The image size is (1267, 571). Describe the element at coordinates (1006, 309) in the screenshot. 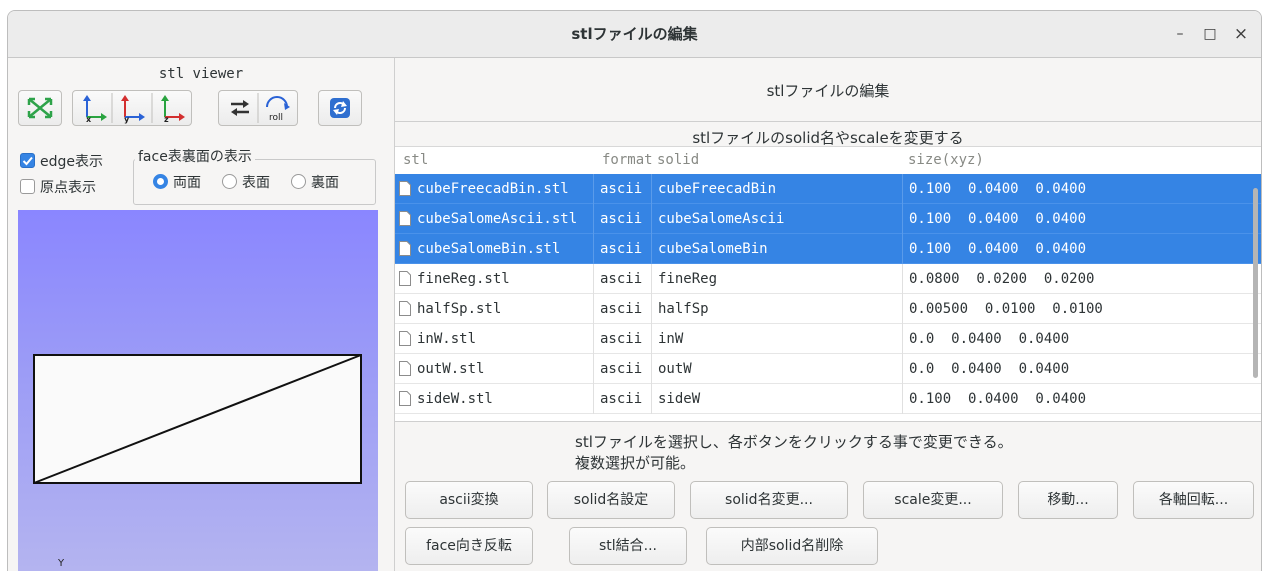

I see `cell-size: 0.00500 0.0100 0.0100` at that location.